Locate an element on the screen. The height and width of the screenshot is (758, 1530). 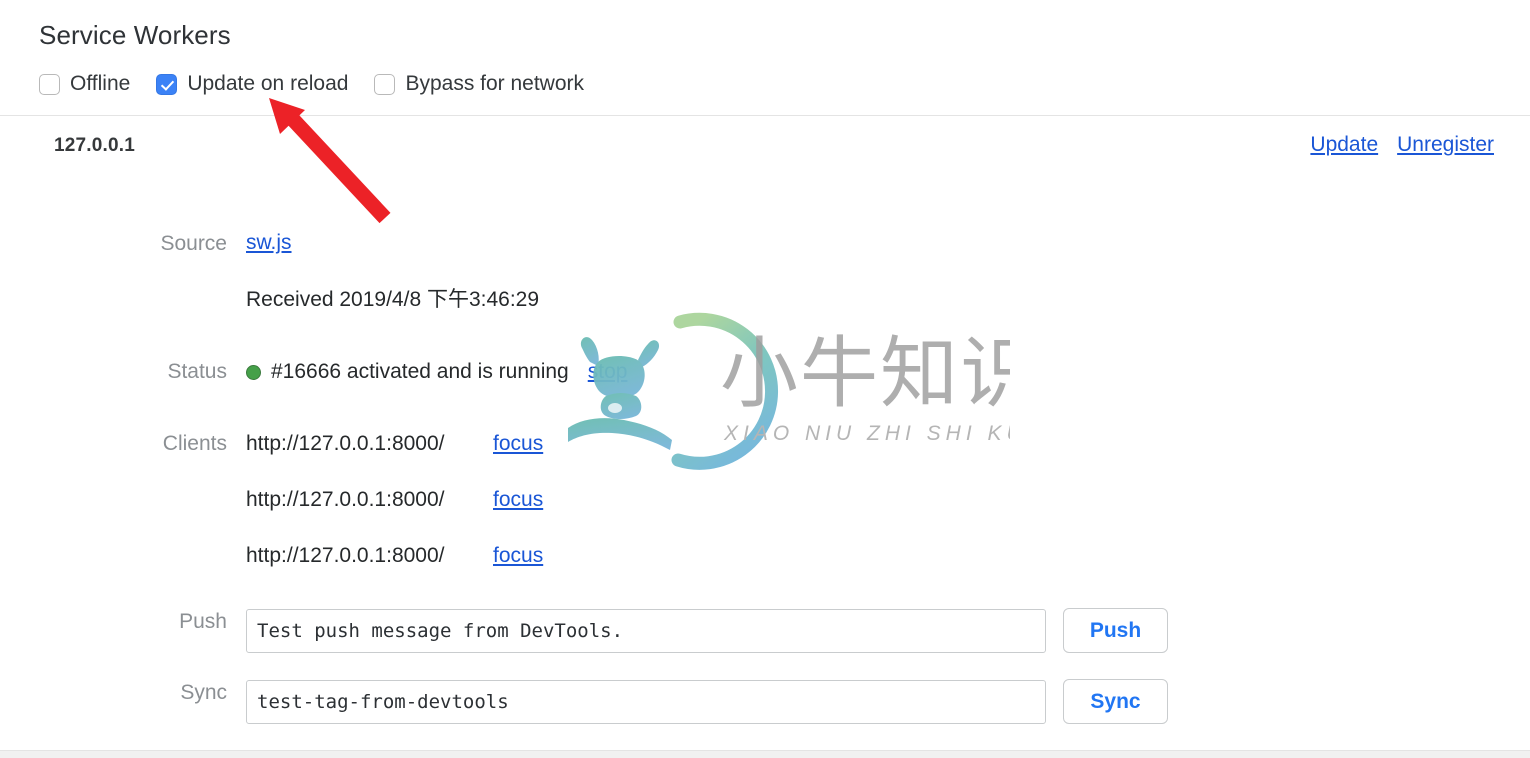
row-received: Received 2019/4/8 下午3:46:29 is located at coordinates (765, 306).